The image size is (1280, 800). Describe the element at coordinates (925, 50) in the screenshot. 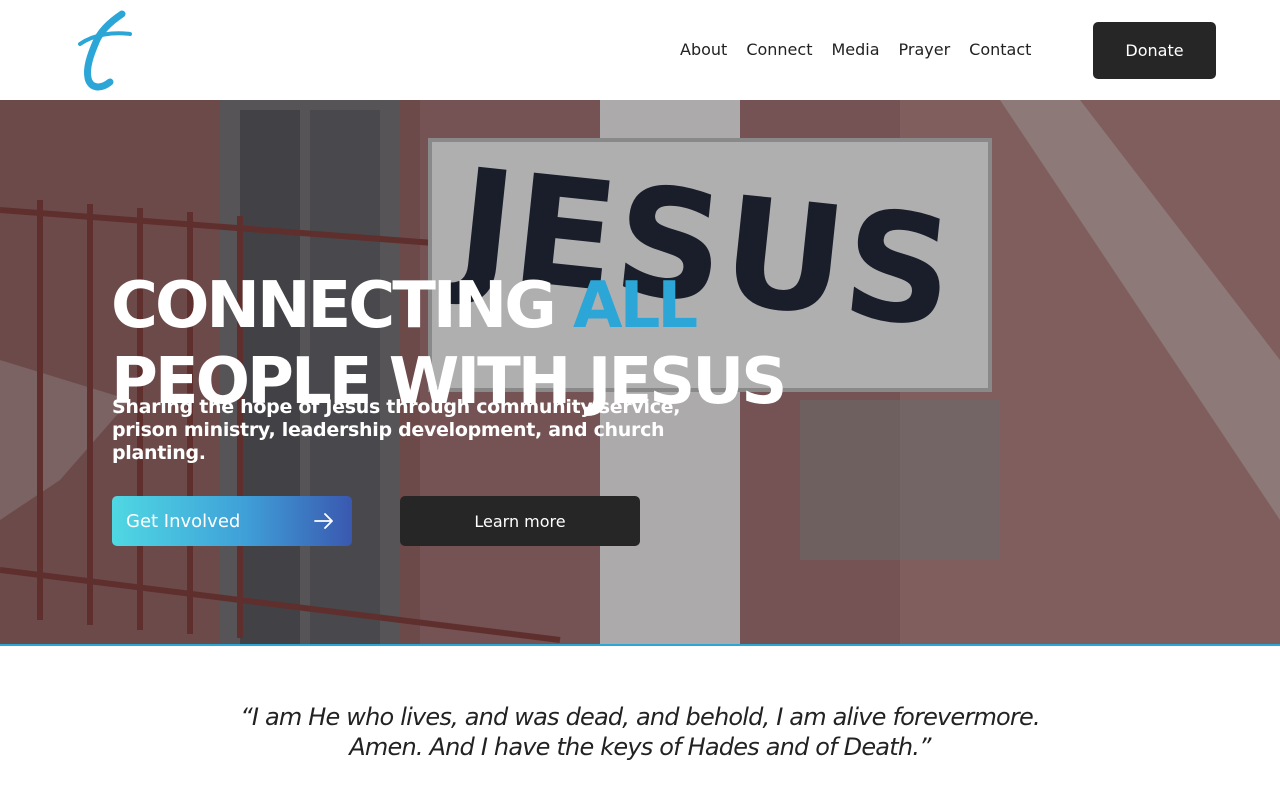

I see `nav-prayer: Prayer` at that location.